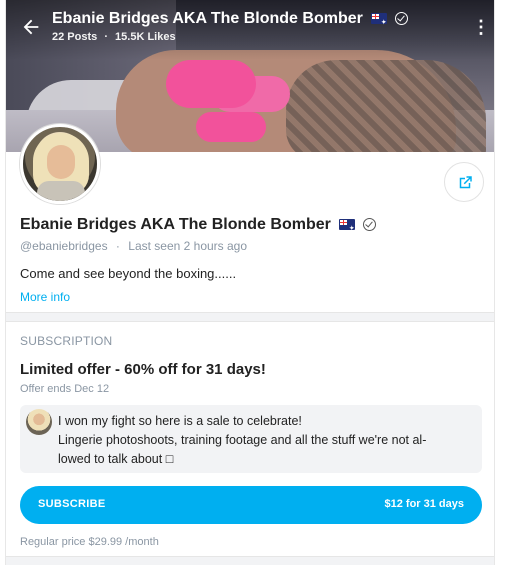 The image size is (524, 565). What do you see at coordinates (66, 341) in the screenshot?
I see `subscription-heading: SUBSCRIPTION` at bounding box center [66, 341].